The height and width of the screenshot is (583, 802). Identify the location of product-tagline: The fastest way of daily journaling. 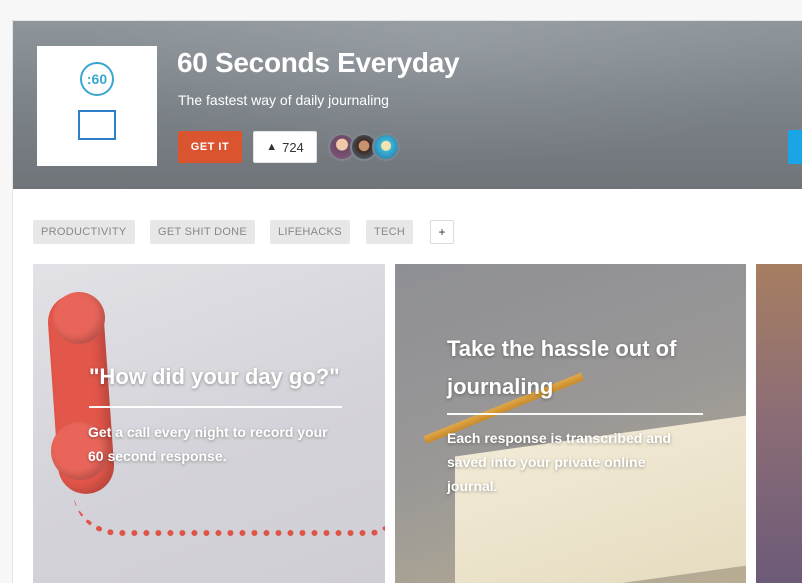
(283, 100).